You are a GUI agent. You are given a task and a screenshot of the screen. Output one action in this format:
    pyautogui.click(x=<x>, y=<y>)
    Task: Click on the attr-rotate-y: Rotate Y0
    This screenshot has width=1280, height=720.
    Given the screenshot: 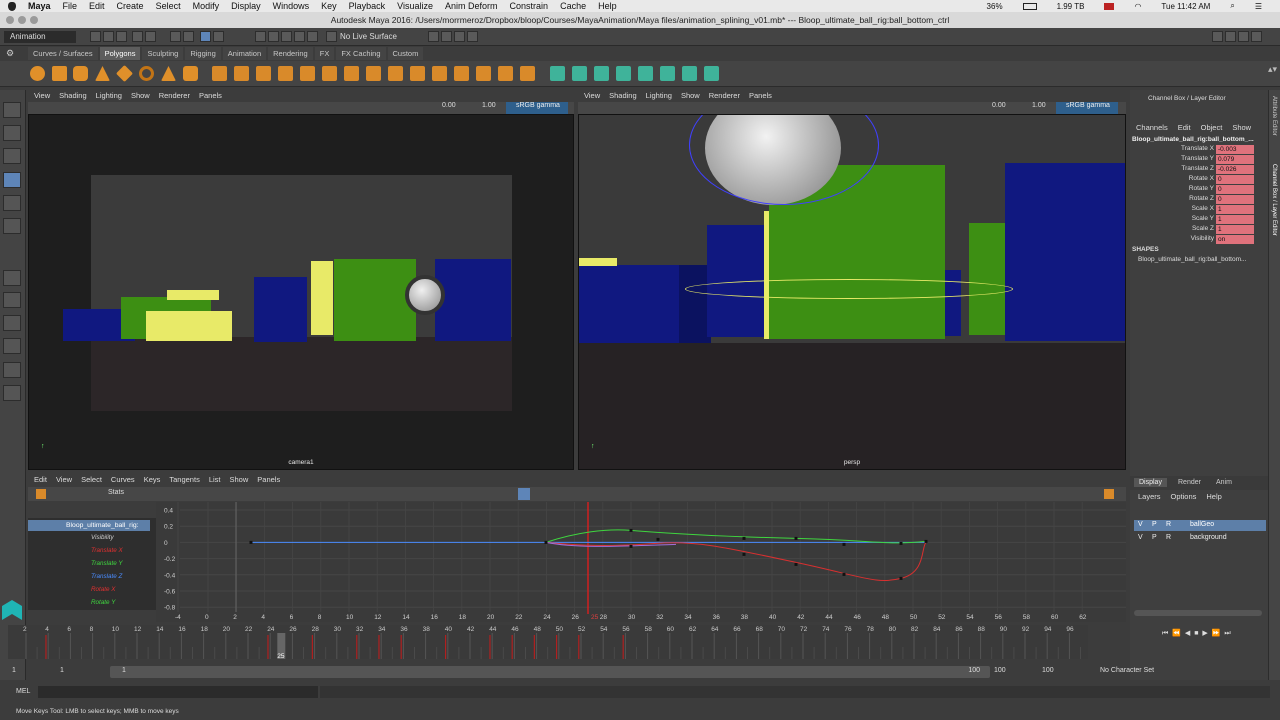 What is the action you would take?
    pyautogui.click(x=1212, y=189)
    